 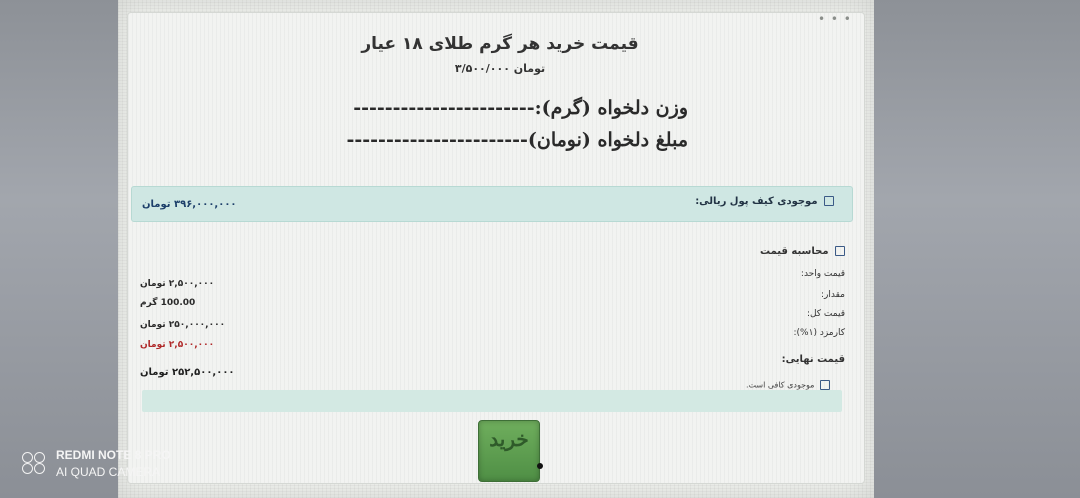 What do you see at coordinates (840, 251) in the screenshot?
I see `calculator-icon` at bounding box center [840, 251].